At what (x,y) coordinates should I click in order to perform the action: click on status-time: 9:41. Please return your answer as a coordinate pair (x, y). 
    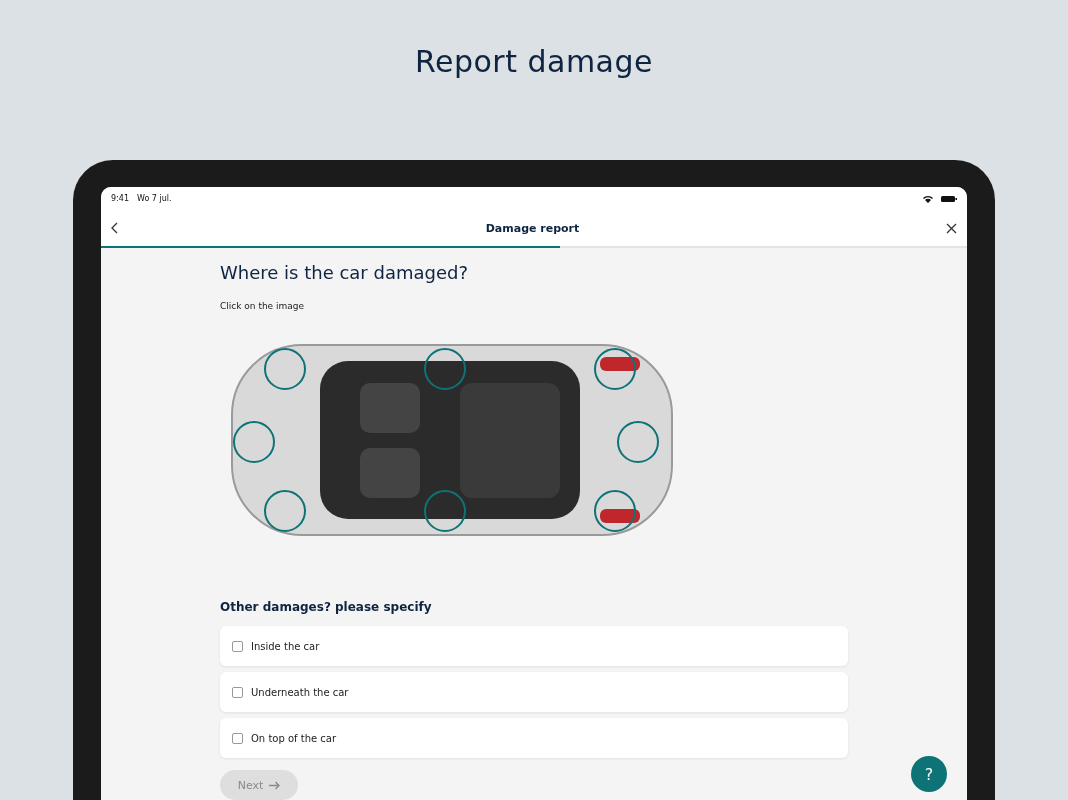
    Looking at the image, I should click on (120, 198).